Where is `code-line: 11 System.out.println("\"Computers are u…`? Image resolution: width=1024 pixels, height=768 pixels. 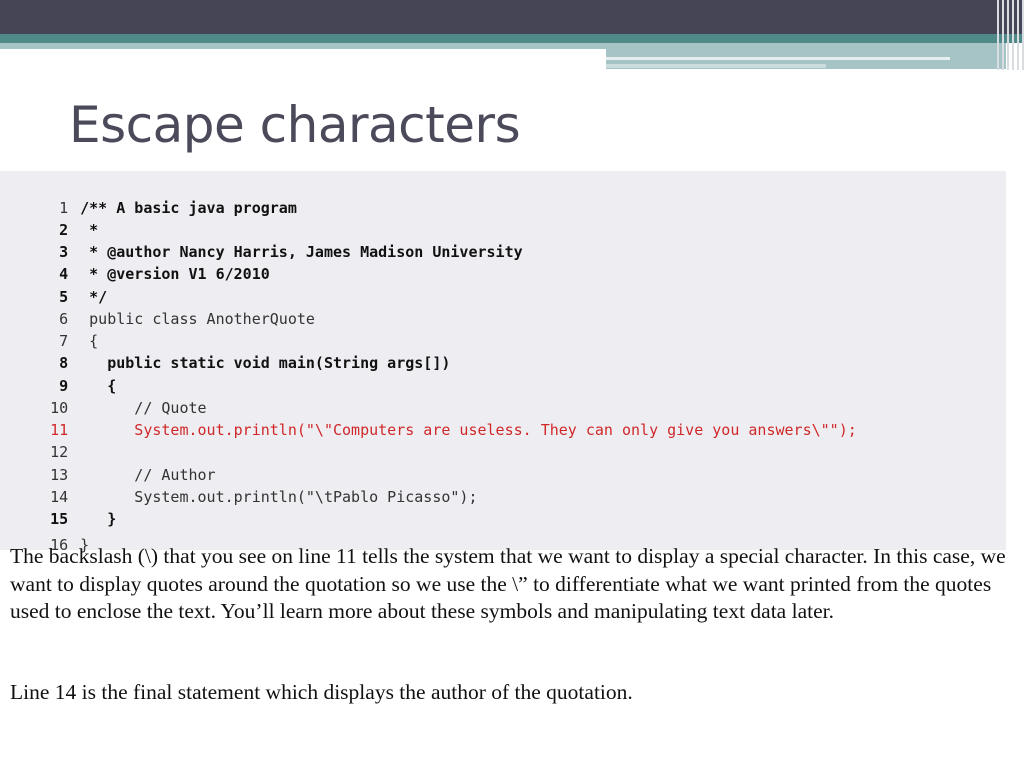
code-line: 11 System.out.println("\"Computers are u… is located at coordinates (428, 418).